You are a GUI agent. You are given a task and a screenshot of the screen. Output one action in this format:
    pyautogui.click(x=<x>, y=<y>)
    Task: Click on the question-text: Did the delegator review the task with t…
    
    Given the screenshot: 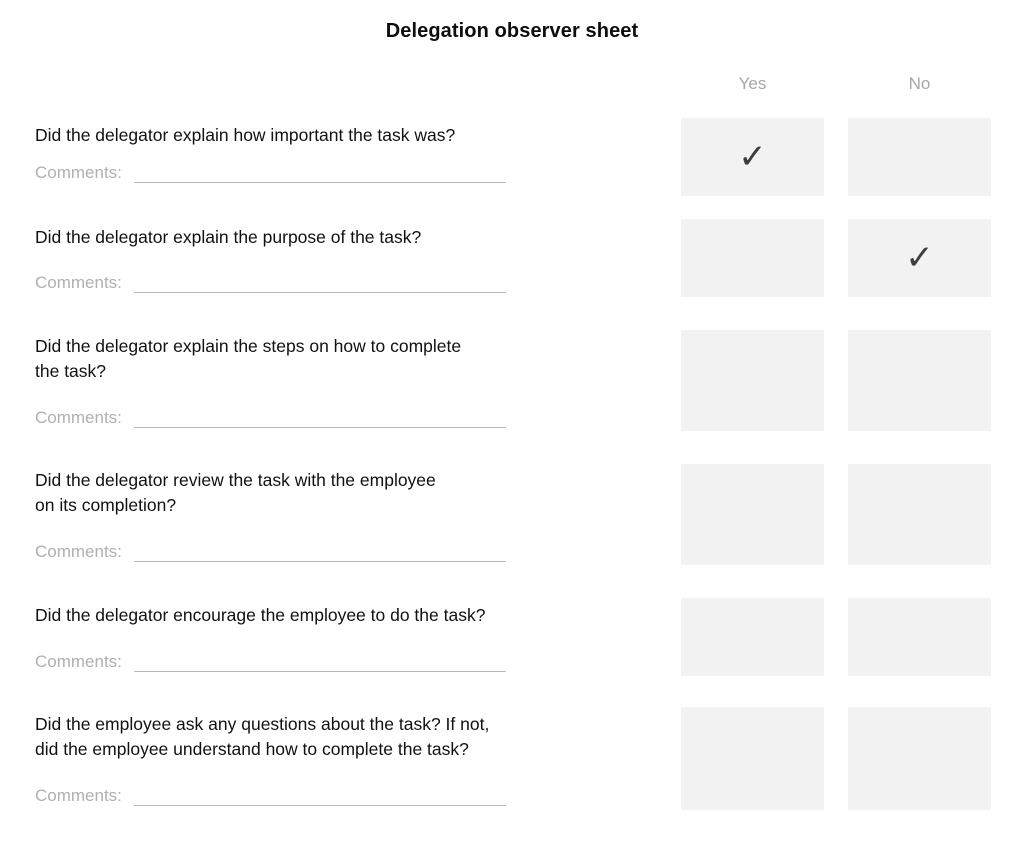 What is the action you would take?
    pyautogui.click(x=235, y=492)
    